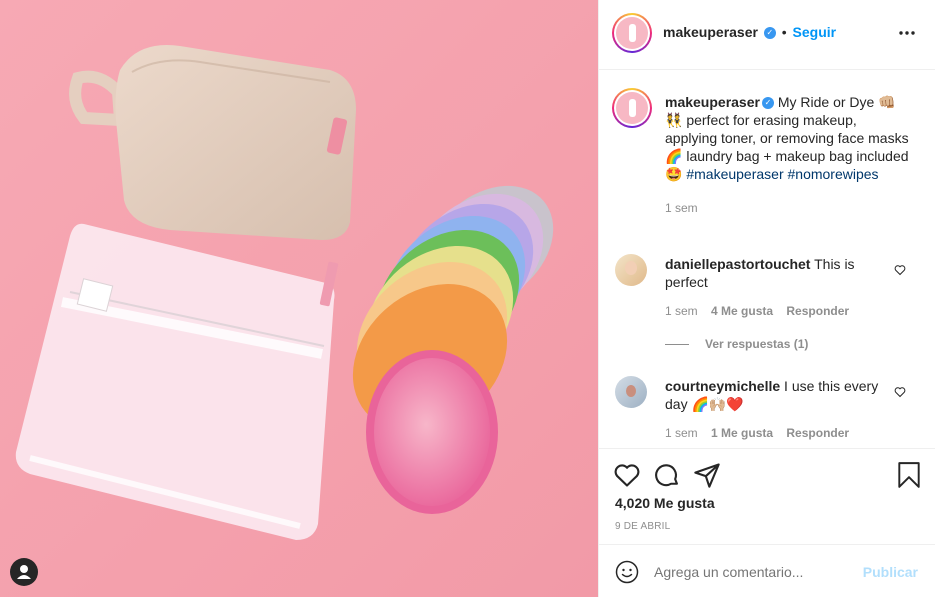 The image size is (935, 597). What do you see at coordinates (742, 311) in the screenshot?
I see `comment-likes: 4 Me gusta` at bounding box center [742, 311].